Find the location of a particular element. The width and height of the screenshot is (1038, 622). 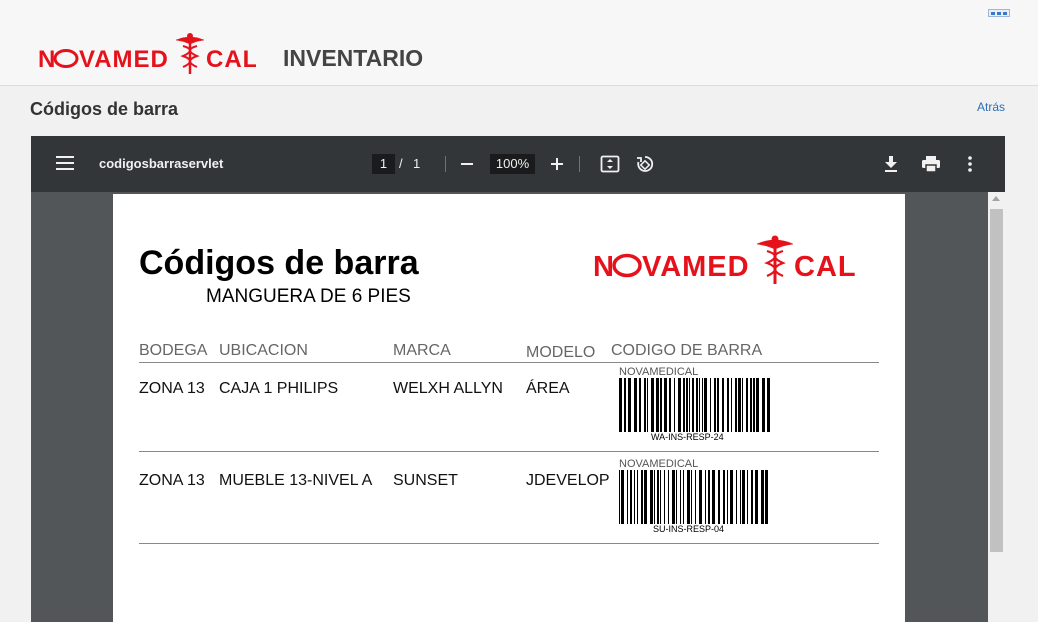

pdf-filename: codigosbarraservlet is located at coordinates (161, 163).